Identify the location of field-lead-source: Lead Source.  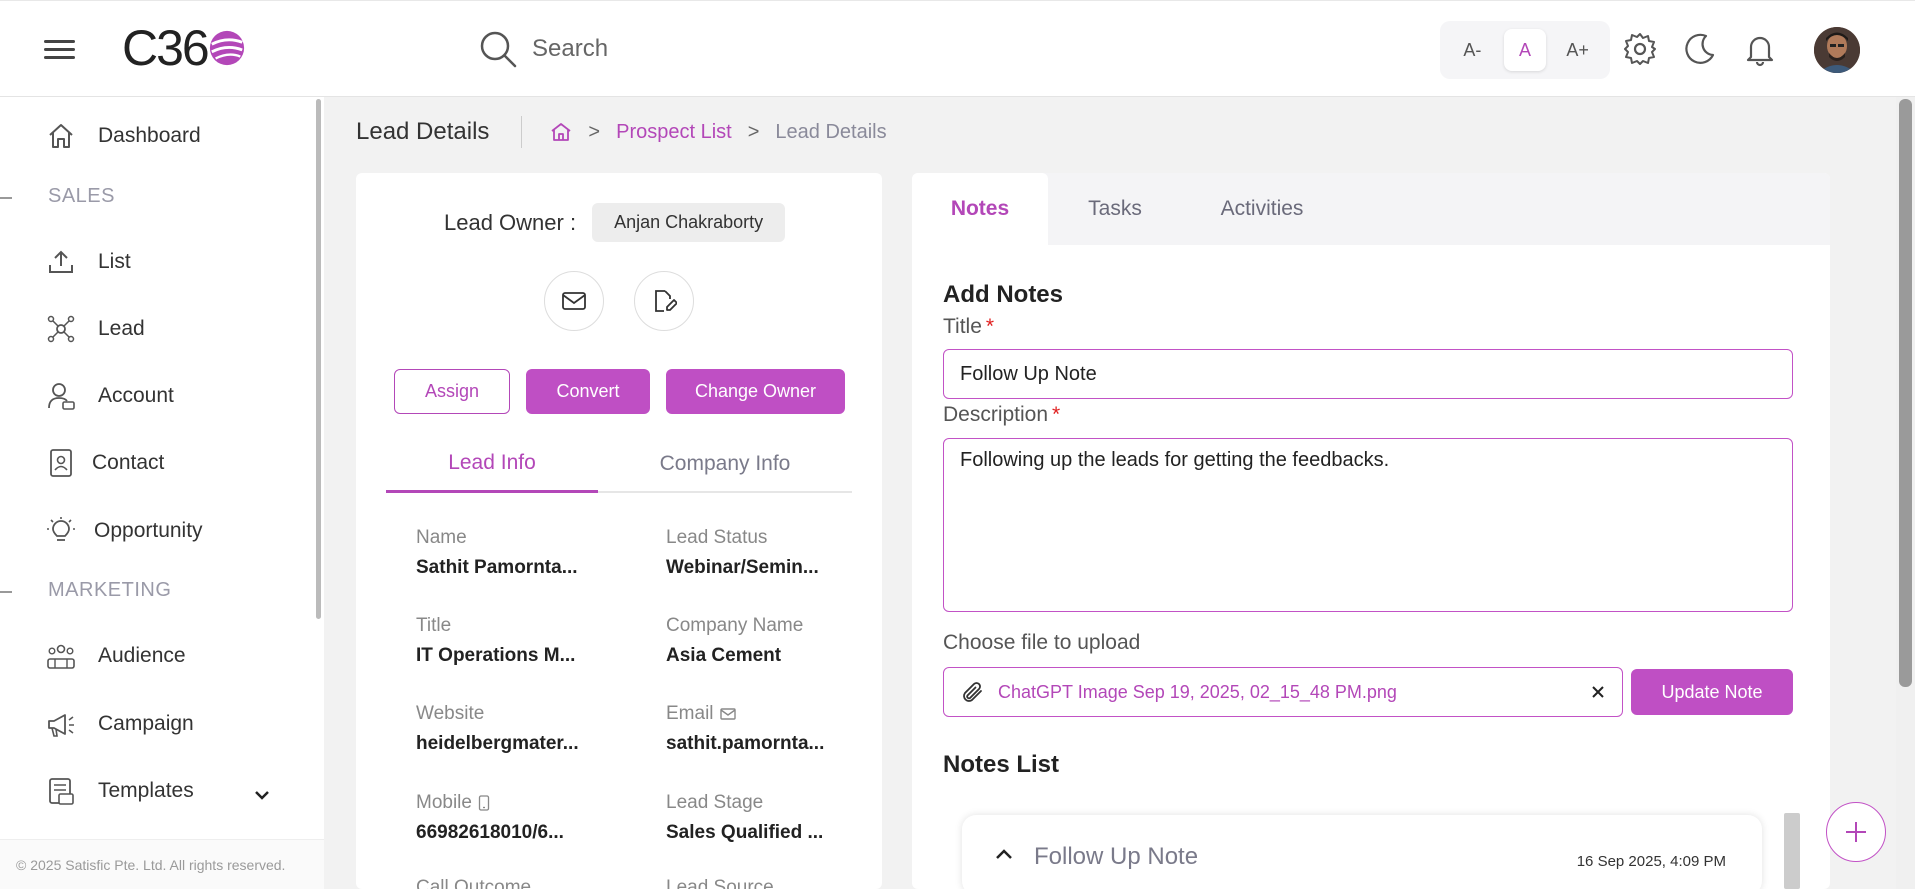
(751, 883).